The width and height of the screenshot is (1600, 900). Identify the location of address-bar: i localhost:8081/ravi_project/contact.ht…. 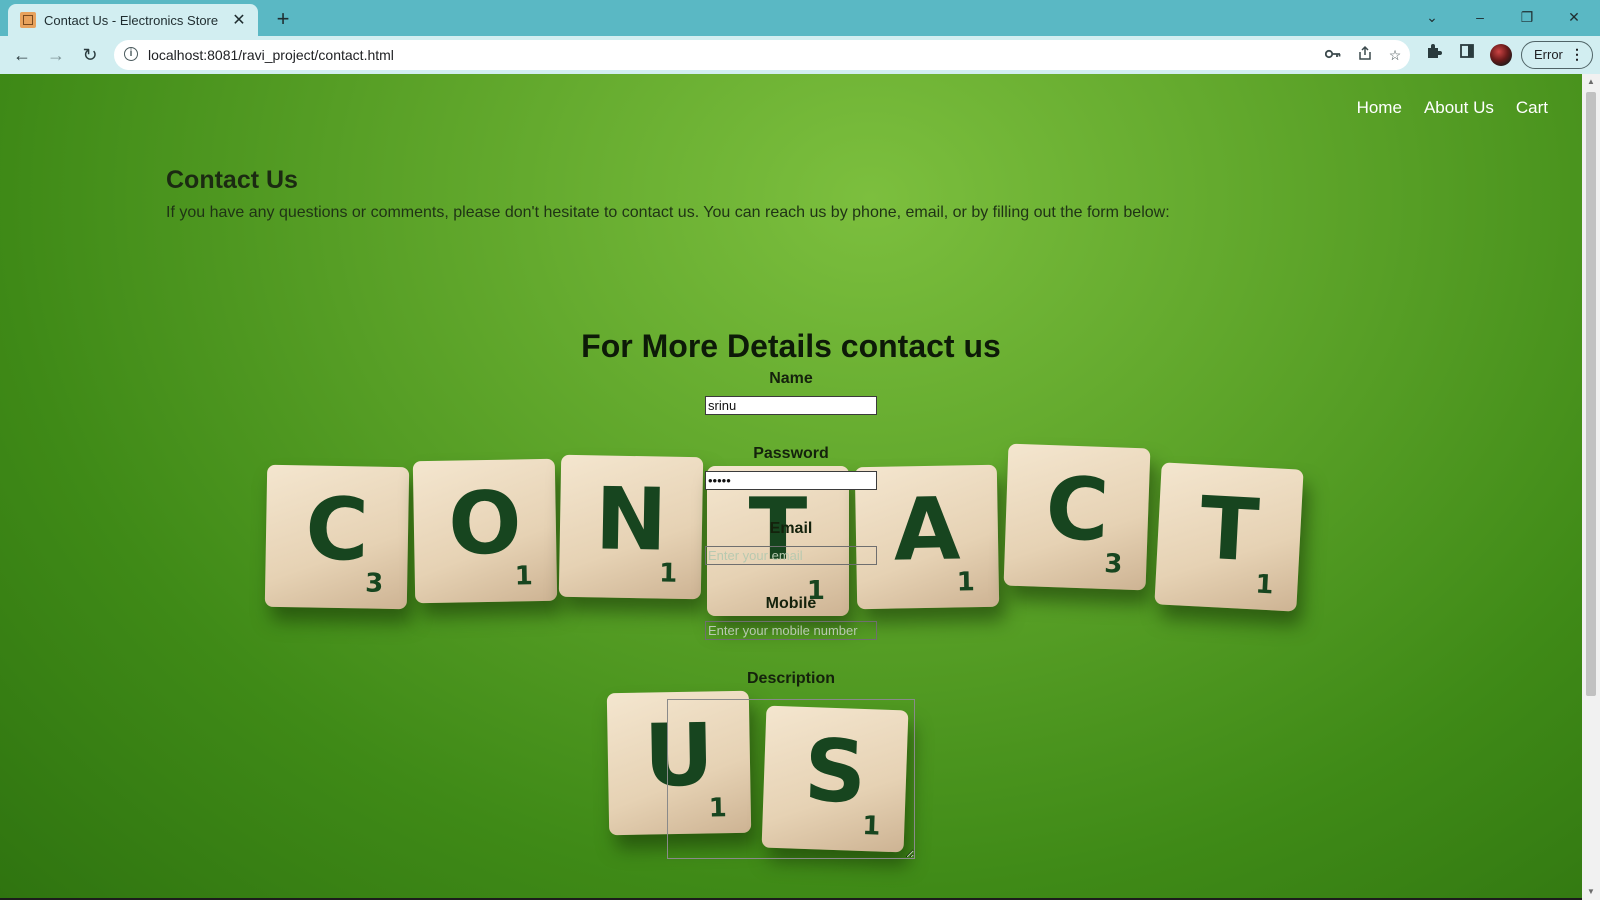
(762, 55).